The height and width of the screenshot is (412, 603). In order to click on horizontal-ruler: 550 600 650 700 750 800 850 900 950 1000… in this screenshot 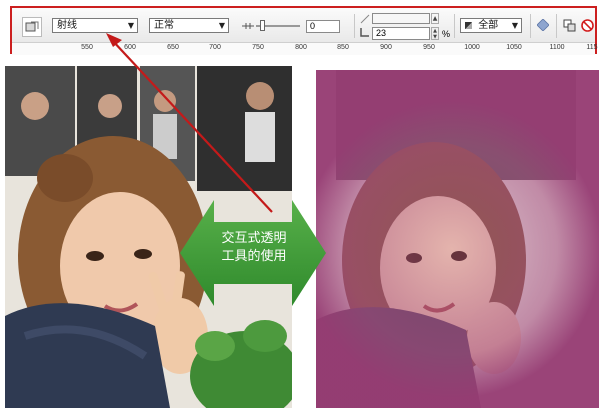, I will do `click(305, 48)`.